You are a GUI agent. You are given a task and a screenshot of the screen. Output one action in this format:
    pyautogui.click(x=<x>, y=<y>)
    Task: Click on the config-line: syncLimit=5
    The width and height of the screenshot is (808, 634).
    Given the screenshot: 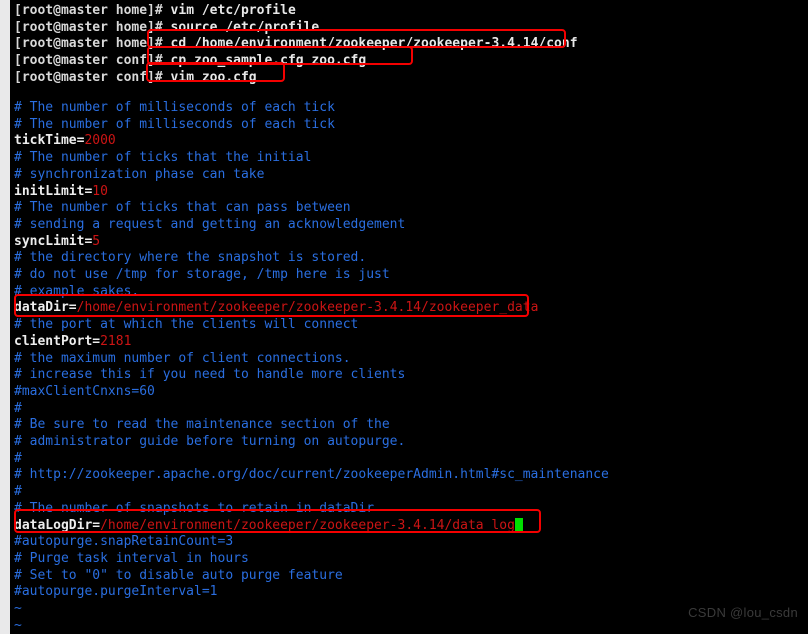 What is the action you would take?
    pyautogui.click(x=57, y=242)
    